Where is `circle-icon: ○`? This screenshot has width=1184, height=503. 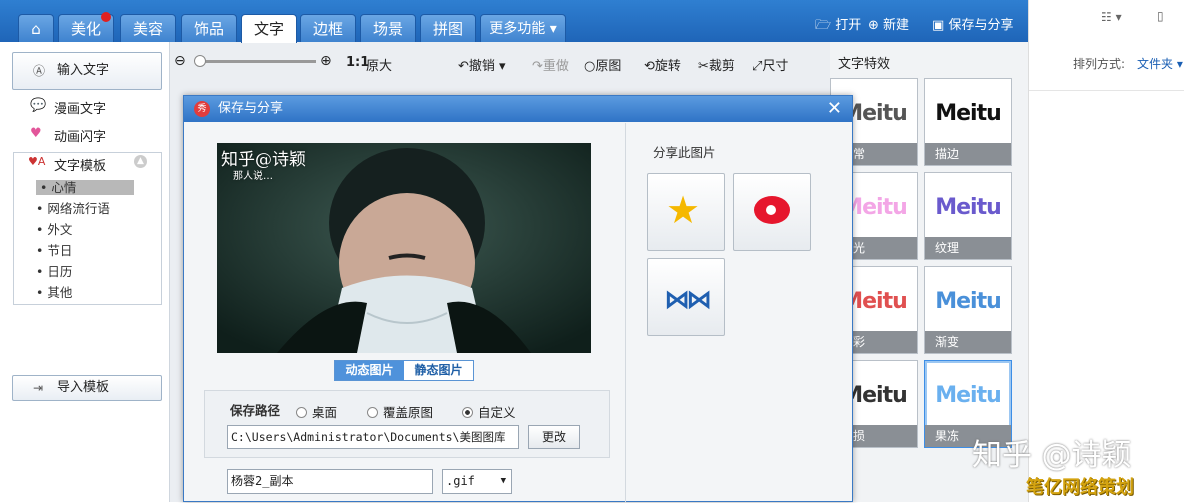 circle-icon: ○ is located at coordinates (590, 66).